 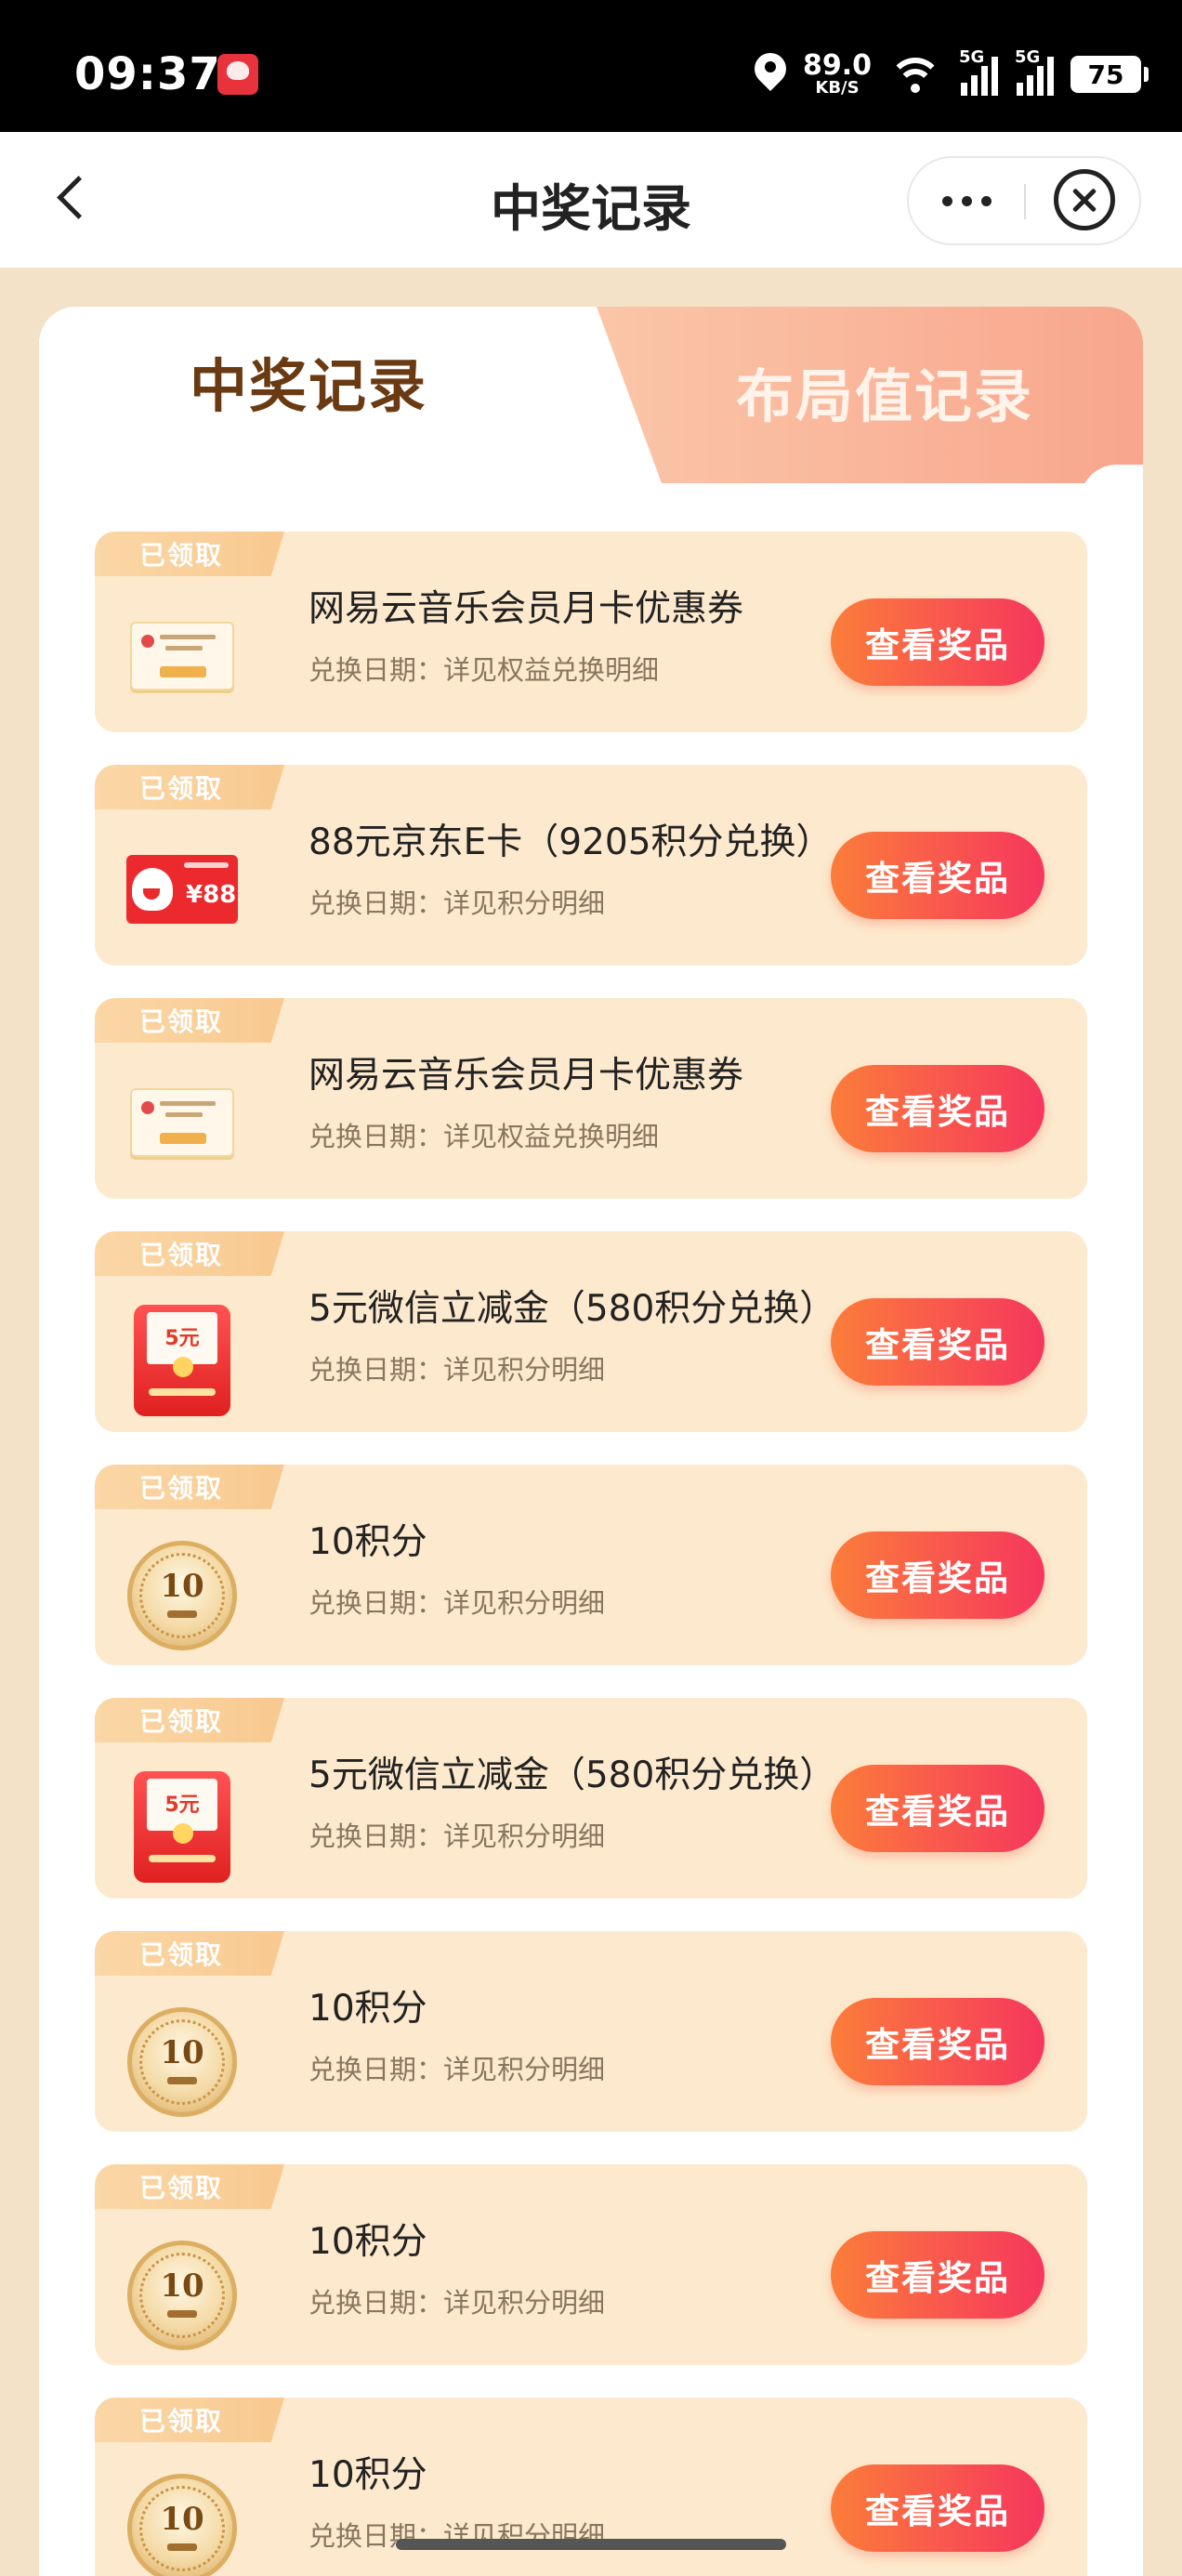 I want to click on capsule-divider, so click(x=1025, y=201).